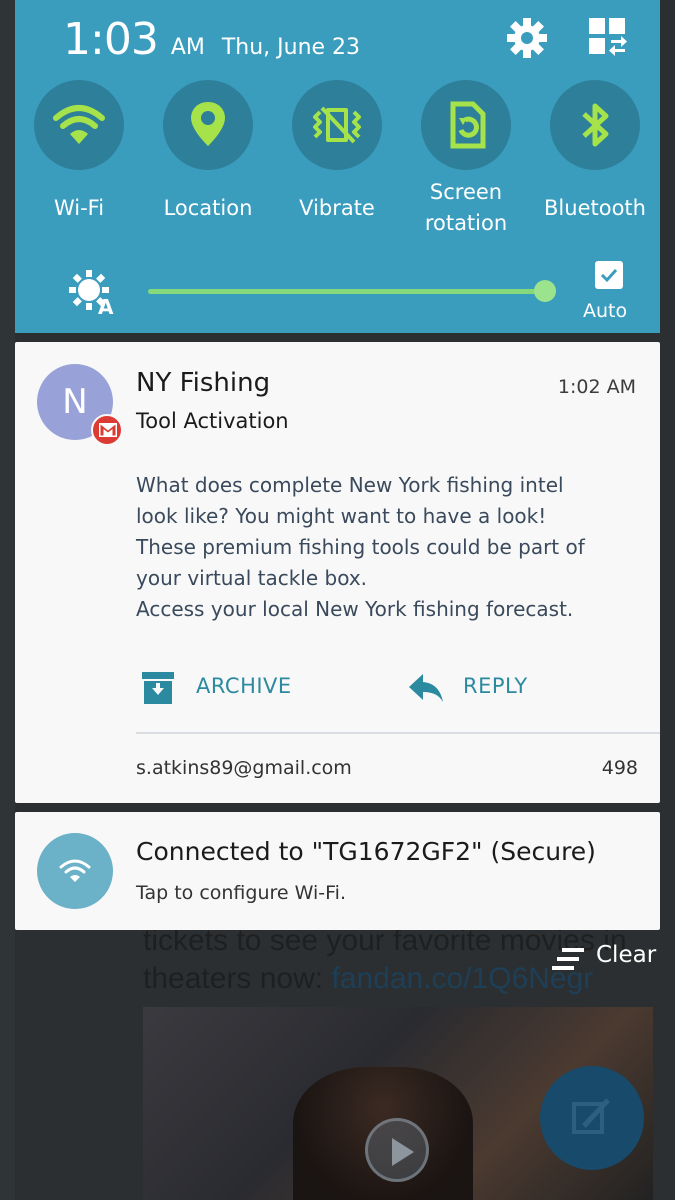 Image resolution: width=675 pixels, height=1200 pixels. Describe the element at coordinates (398, 733) in the screenshot. I see `divider` at that location.